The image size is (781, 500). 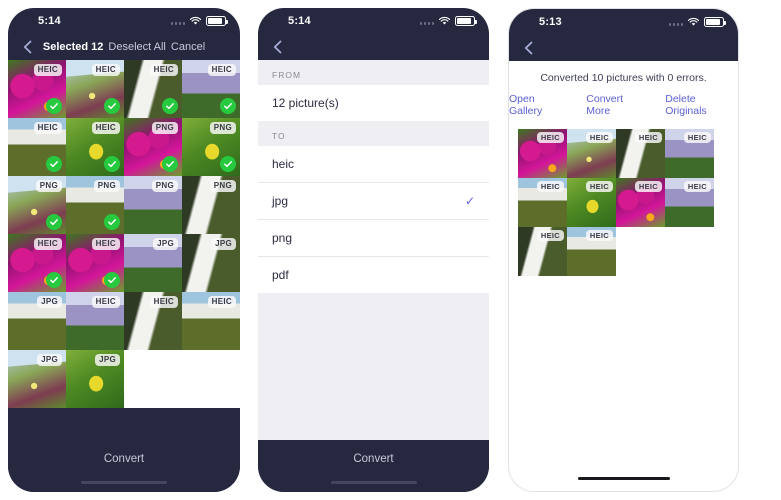 I want to click on selected-check-icon: ✓, so click(x=469, y=201).